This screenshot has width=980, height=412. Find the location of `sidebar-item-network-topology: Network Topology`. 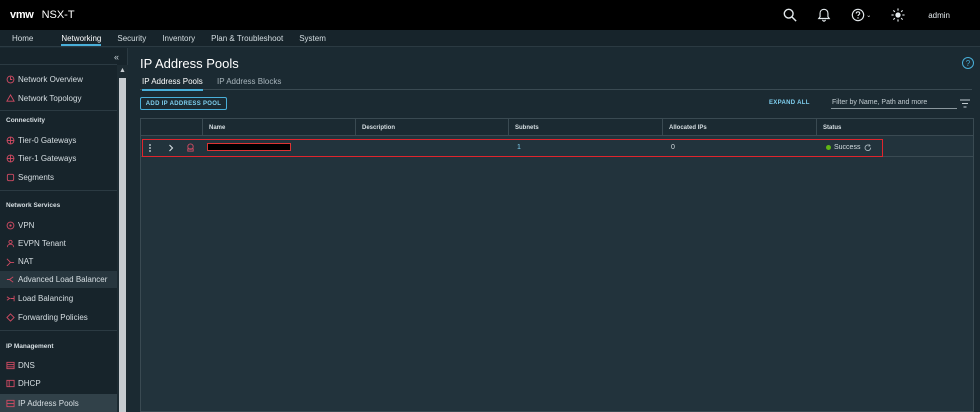

sidebar-item-network-topology: Network Topology is located at coordinates (58, 98).